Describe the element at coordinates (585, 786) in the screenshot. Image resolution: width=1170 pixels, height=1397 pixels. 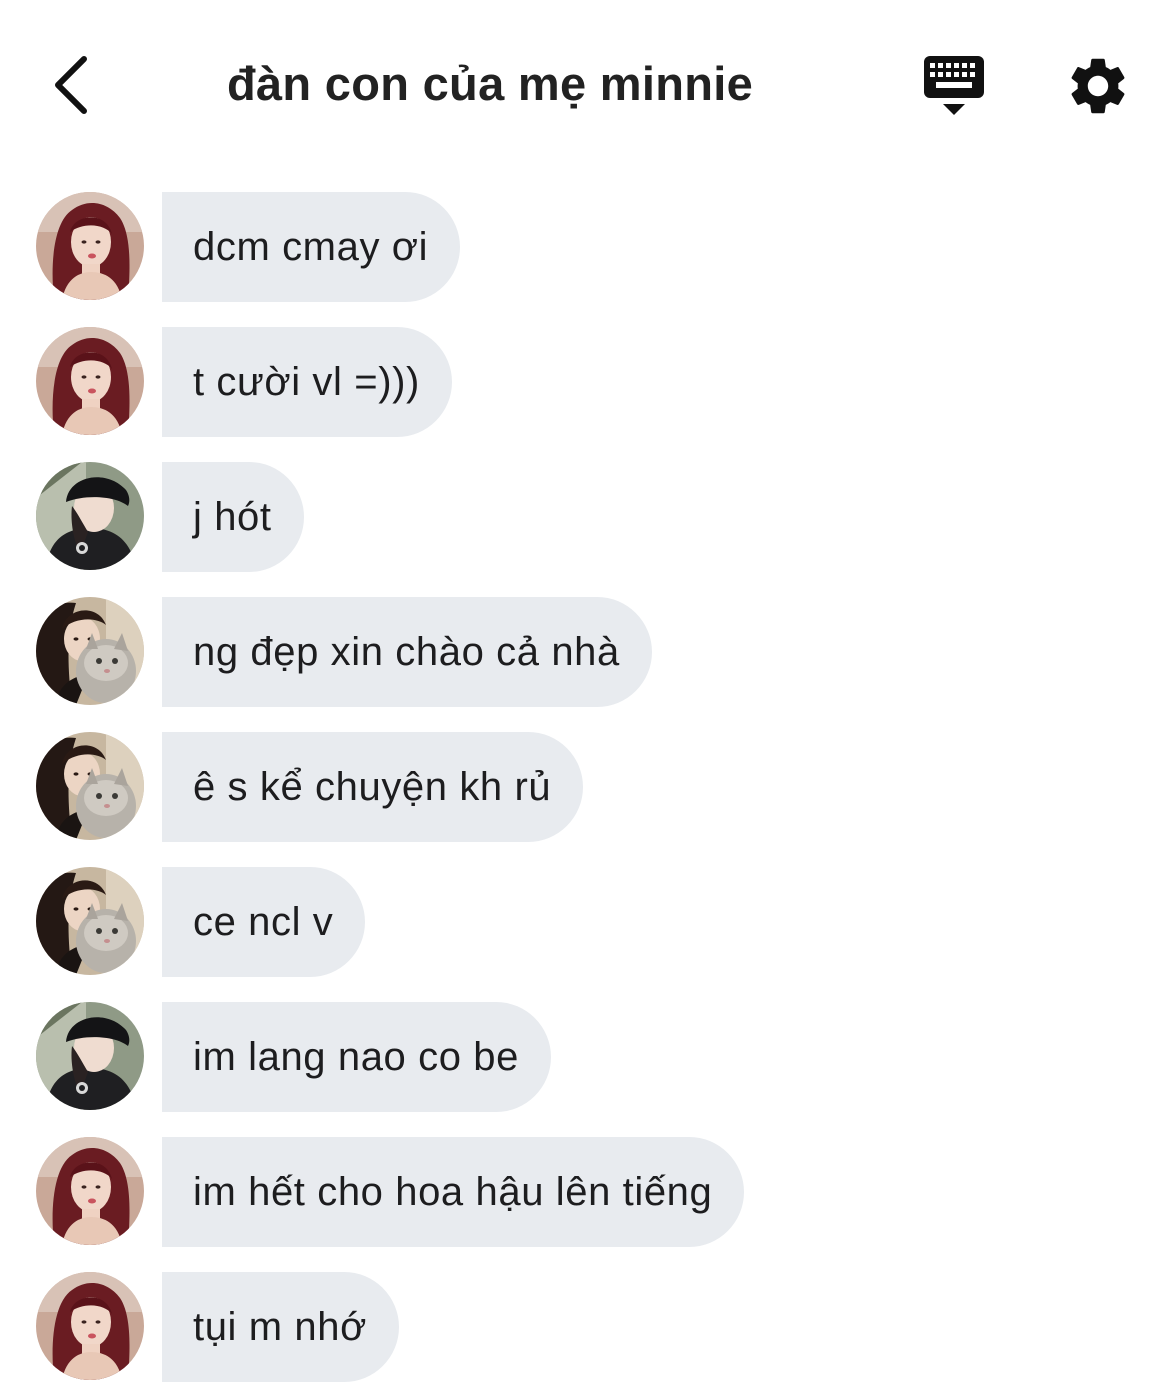
I see `message-row: ê s kể chuyện kh rủ` at that location.